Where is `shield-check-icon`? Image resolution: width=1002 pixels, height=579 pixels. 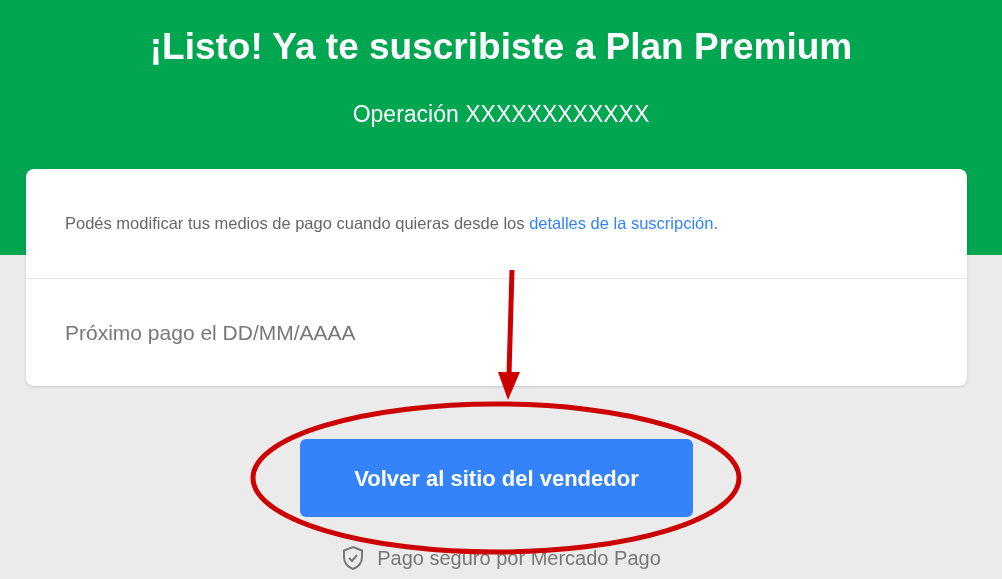 shield-check-icon is located at coordinates (353, 558).